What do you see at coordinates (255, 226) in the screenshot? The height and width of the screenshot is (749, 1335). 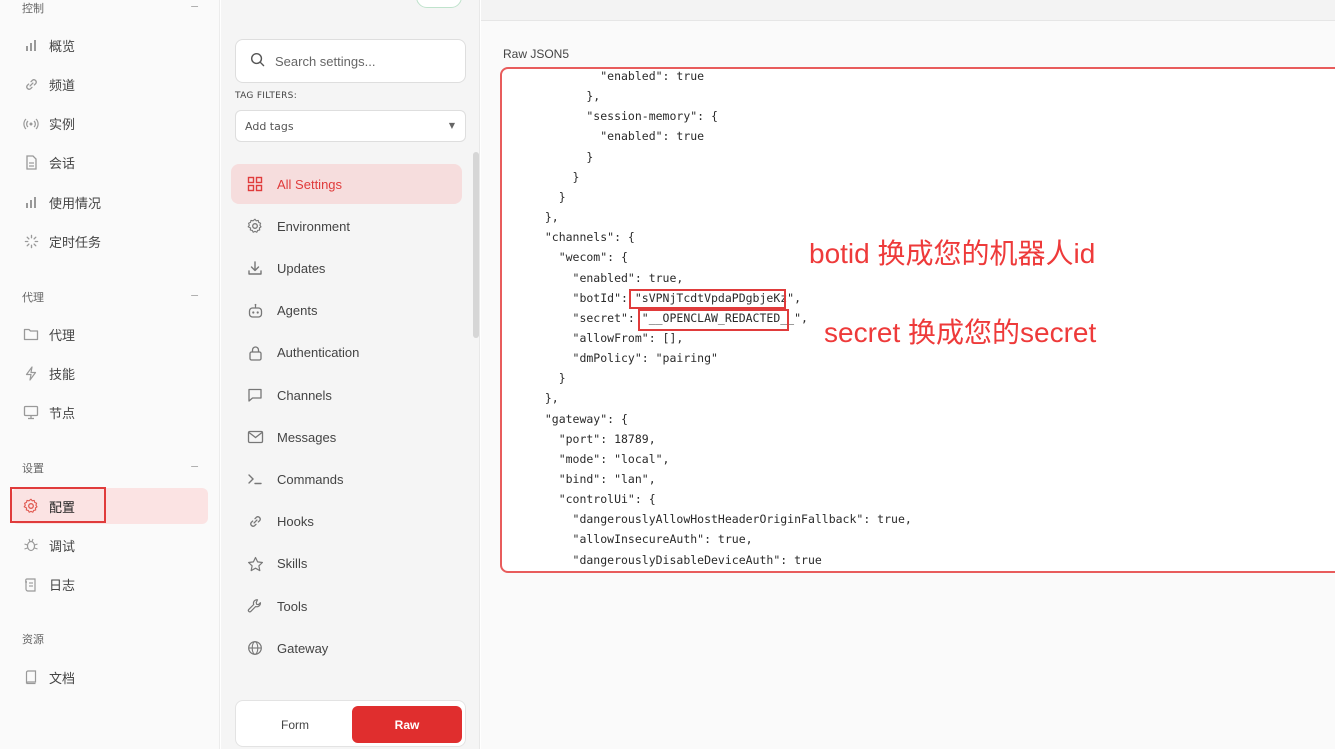 I see `gear-icon` at bounding box center [255, 226].